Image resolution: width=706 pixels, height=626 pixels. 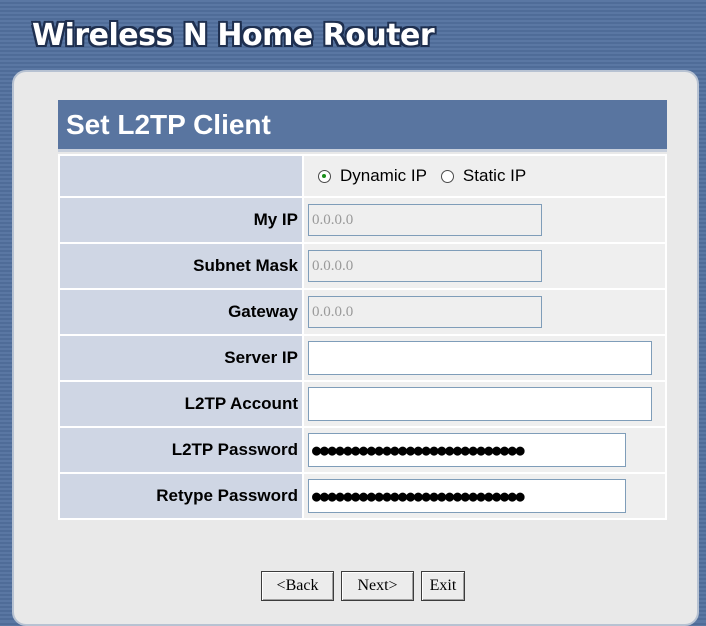 I want to click on section-title: Set L2TP Client, so click(x=362, y=126).